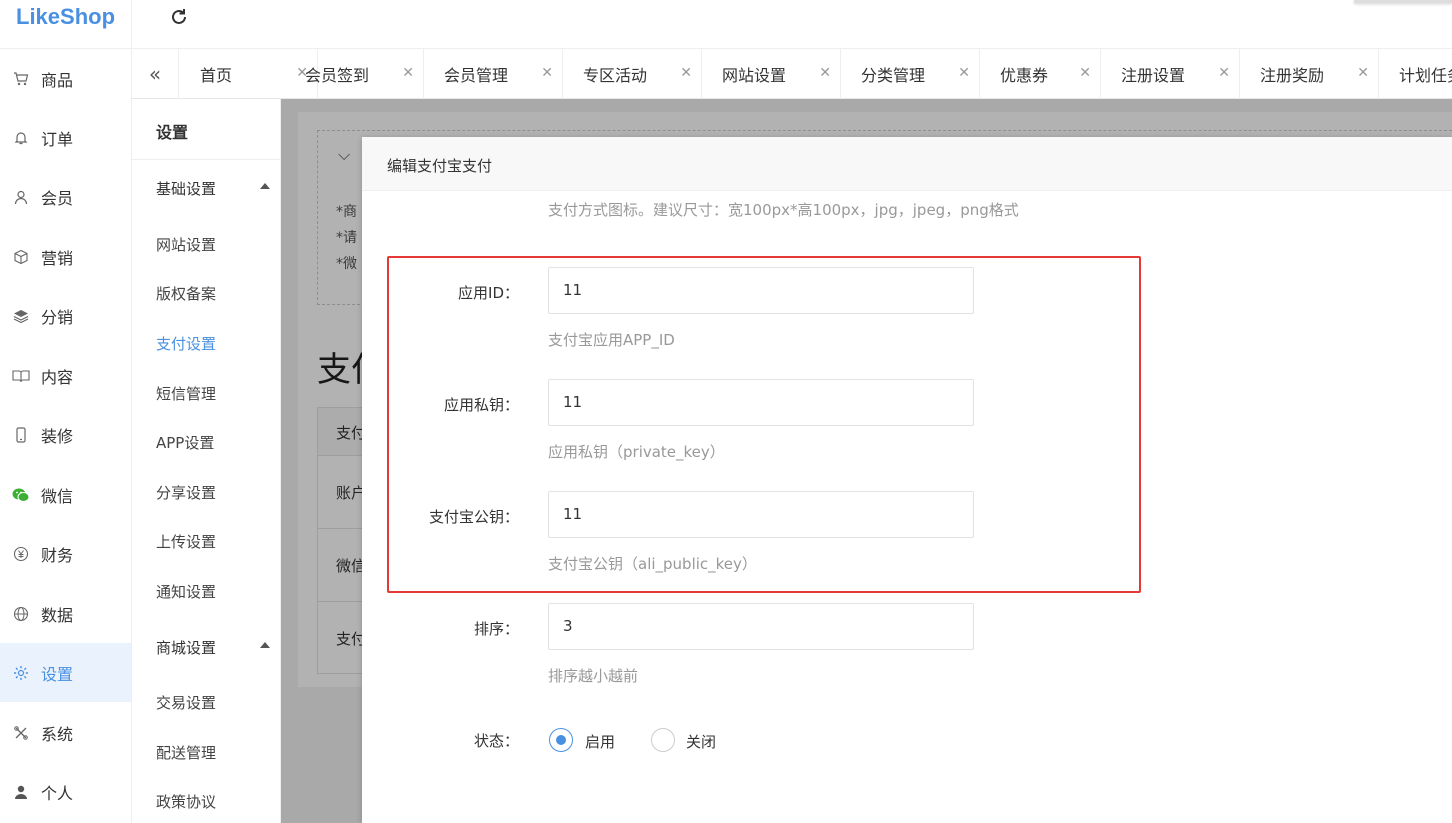 This screenshot has height=823, width=1452. Describe the element at coordinates (761, 514) in the screenshot. I see `alipay-public-key-input: 11` at that location.